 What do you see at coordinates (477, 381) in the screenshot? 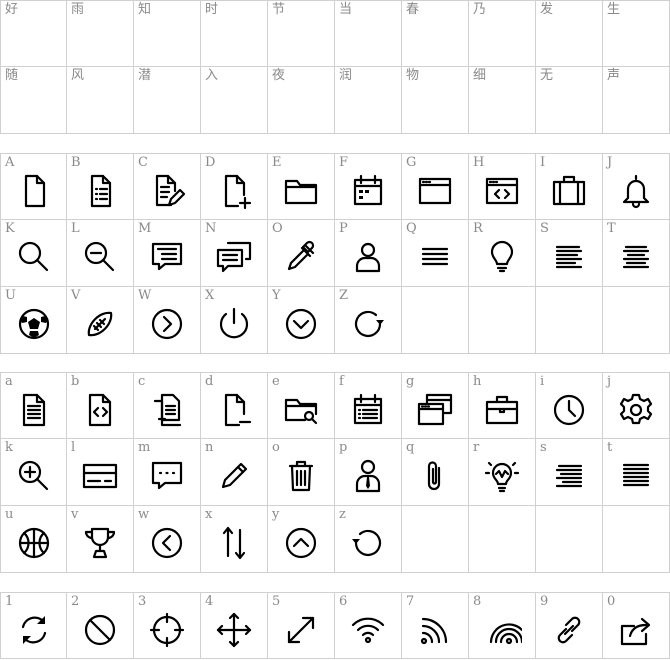
I see `glyph-key-label: h` at bounding box center [477, 381].